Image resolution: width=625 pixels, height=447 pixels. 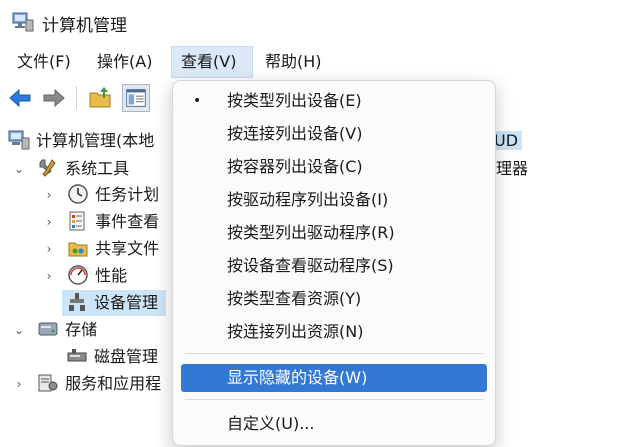 I want to click on menu-bar: 文件(F) 操作(A) 查看(V) 帮助(H), so click(x=312, y=62).